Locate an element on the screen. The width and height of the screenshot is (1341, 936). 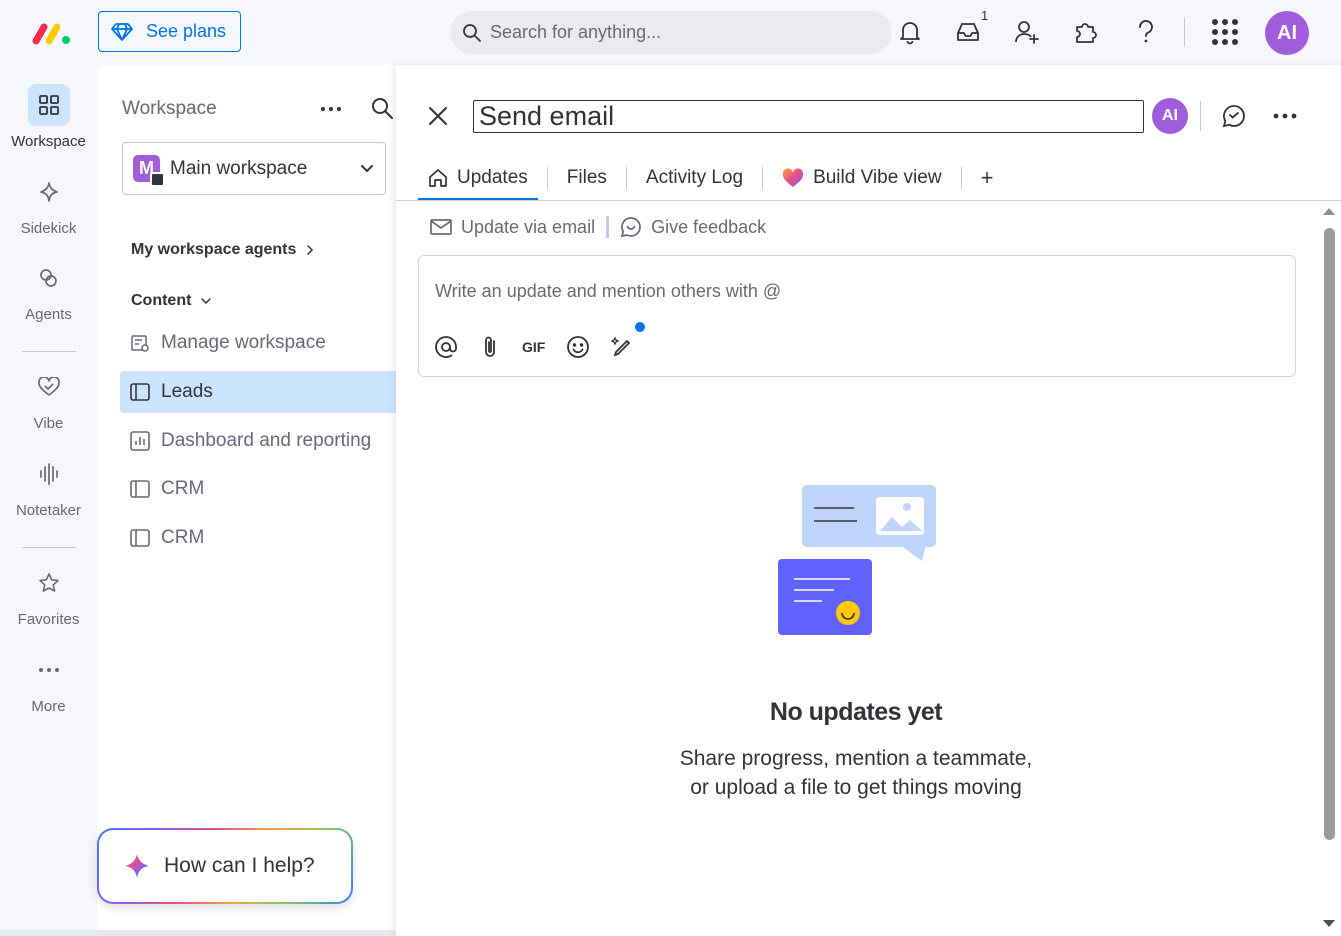
workspace-selector: M Main workspace is located at coordinates (254, 168).